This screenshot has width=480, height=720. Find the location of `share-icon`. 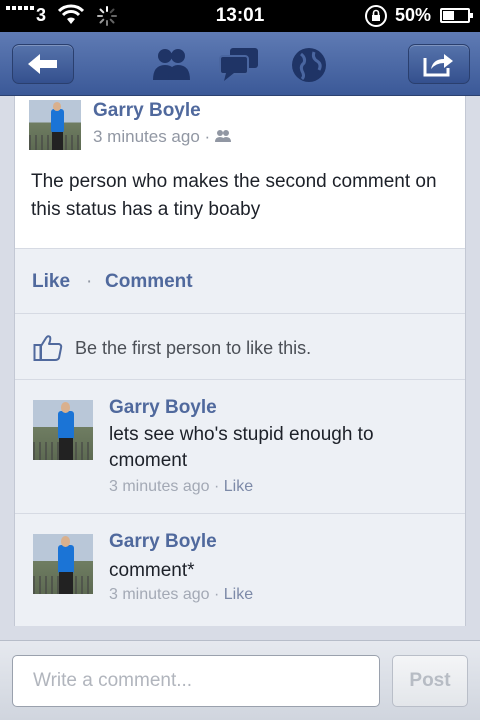

share-icon is located at coordinates (438, 65).